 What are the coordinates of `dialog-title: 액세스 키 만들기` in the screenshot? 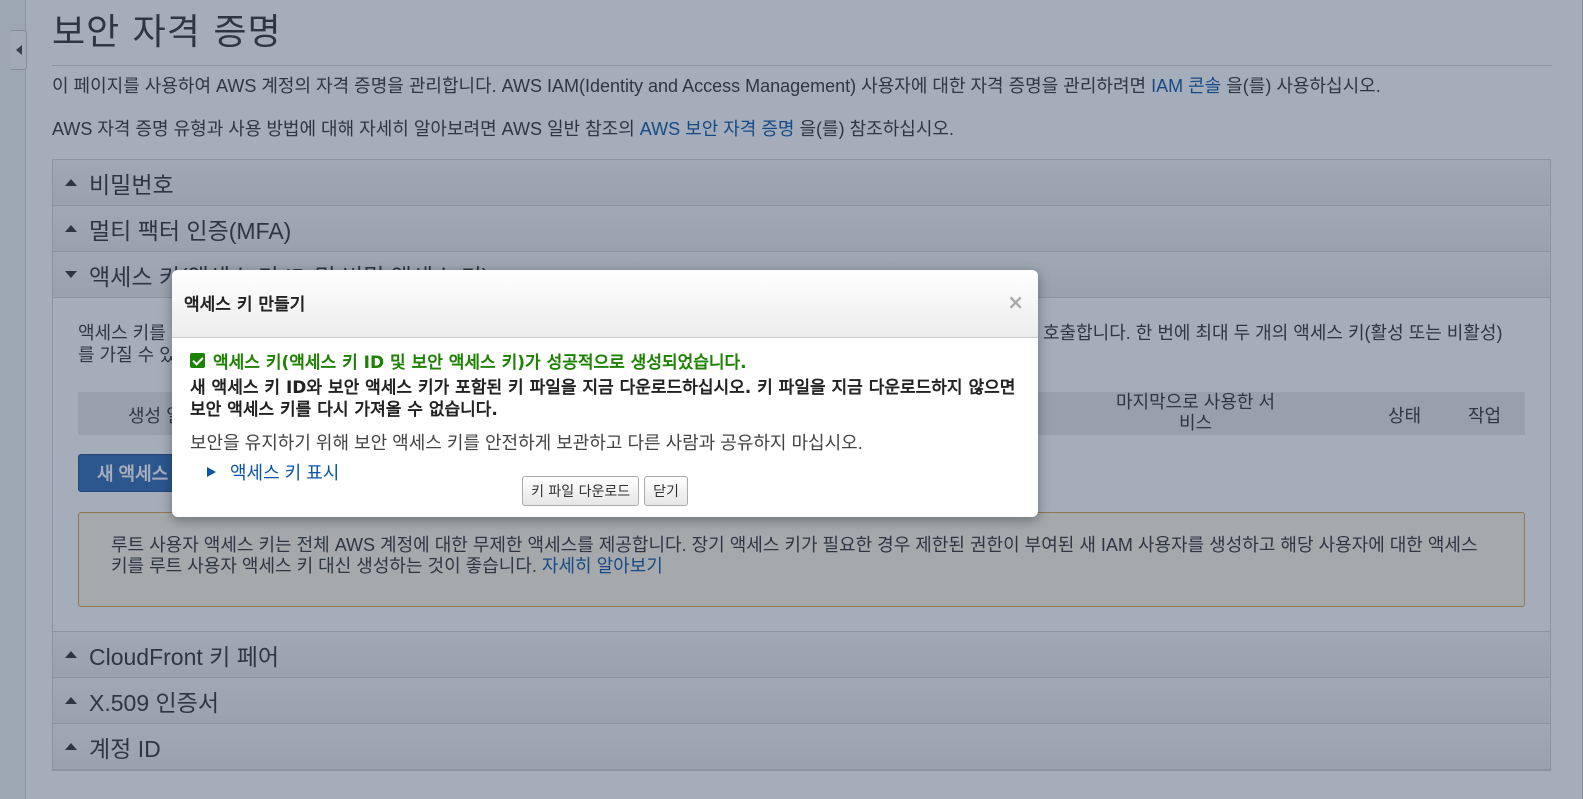 It's located at (245, 305).